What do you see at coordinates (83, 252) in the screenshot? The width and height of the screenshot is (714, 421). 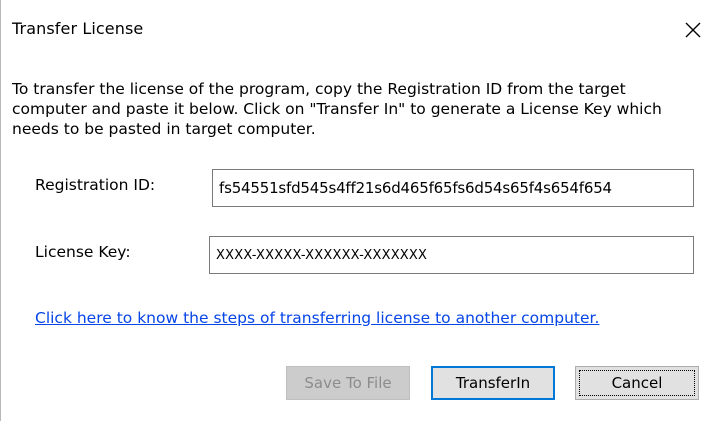 I see `license-key-label: License Key:` at bounding box center [83, 252].